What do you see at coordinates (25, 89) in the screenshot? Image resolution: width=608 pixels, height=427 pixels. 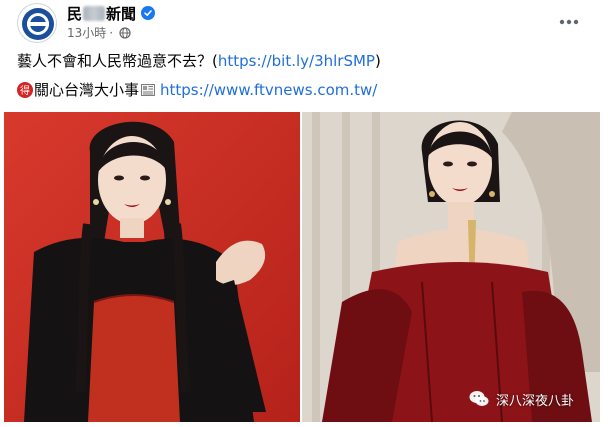 I see `de-character-icon: 得` at bounding box center [25, 89].